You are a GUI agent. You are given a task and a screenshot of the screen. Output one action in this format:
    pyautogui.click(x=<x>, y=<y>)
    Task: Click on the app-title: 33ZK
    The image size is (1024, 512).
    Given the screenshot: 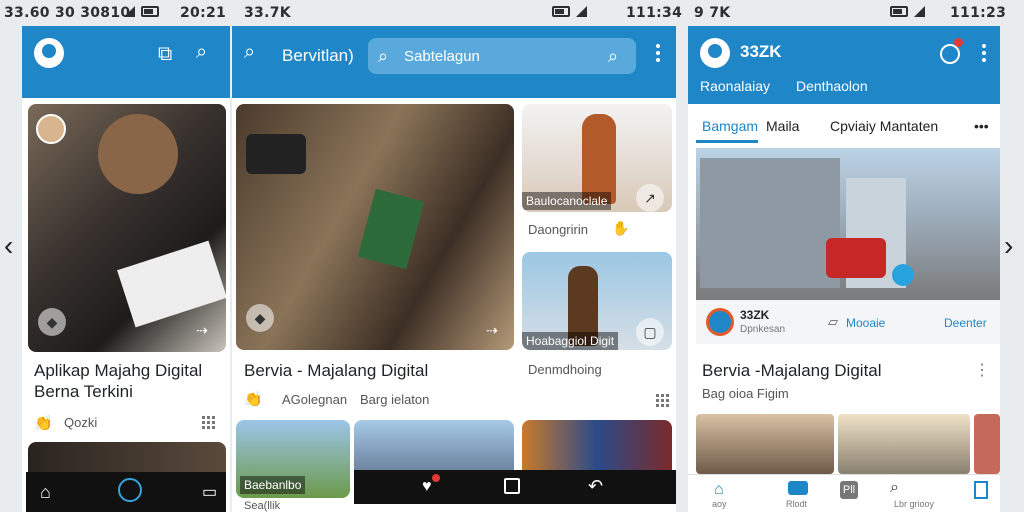 What is the action you would take?
    pyautogui.click(x=761, y=51)
    